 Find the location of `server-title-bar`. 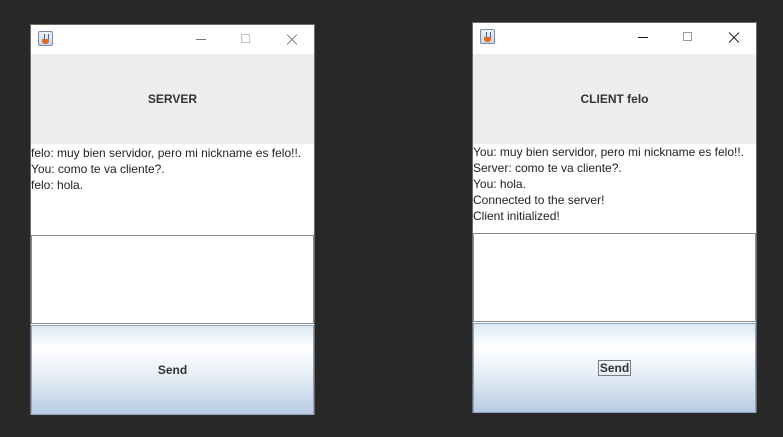

server-title-bar is located at coordinates (172, 39).